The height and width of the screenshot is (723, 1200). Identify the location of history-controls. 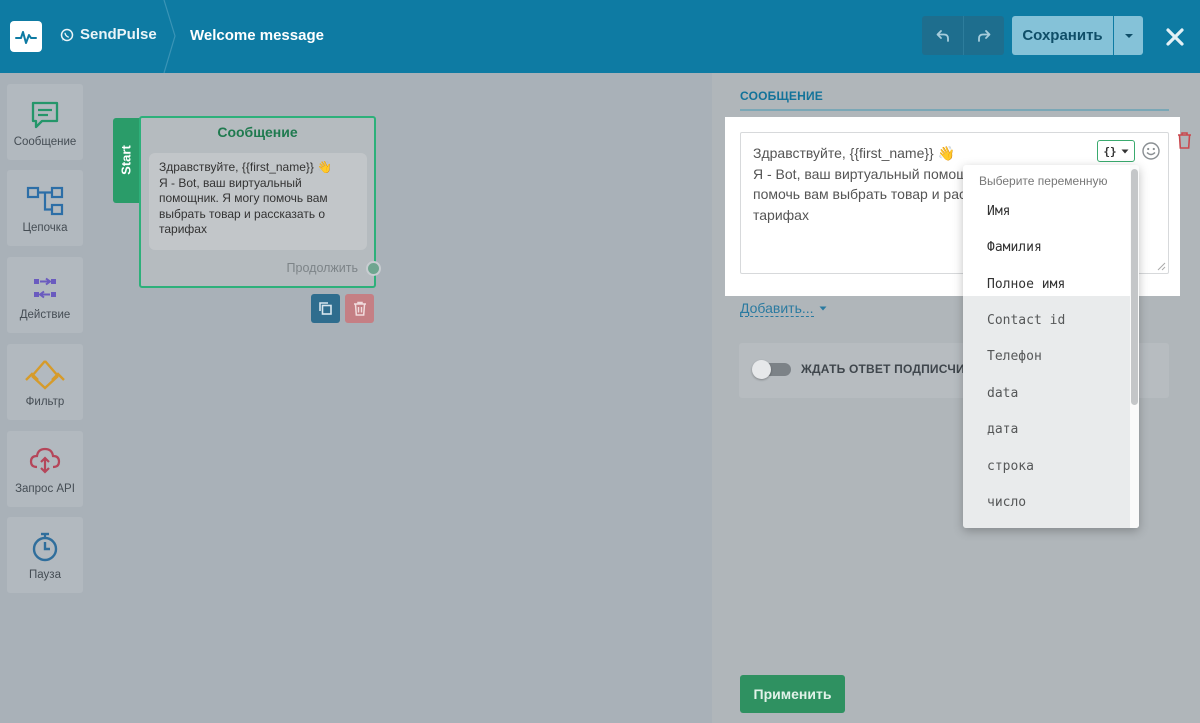
(963, 35).